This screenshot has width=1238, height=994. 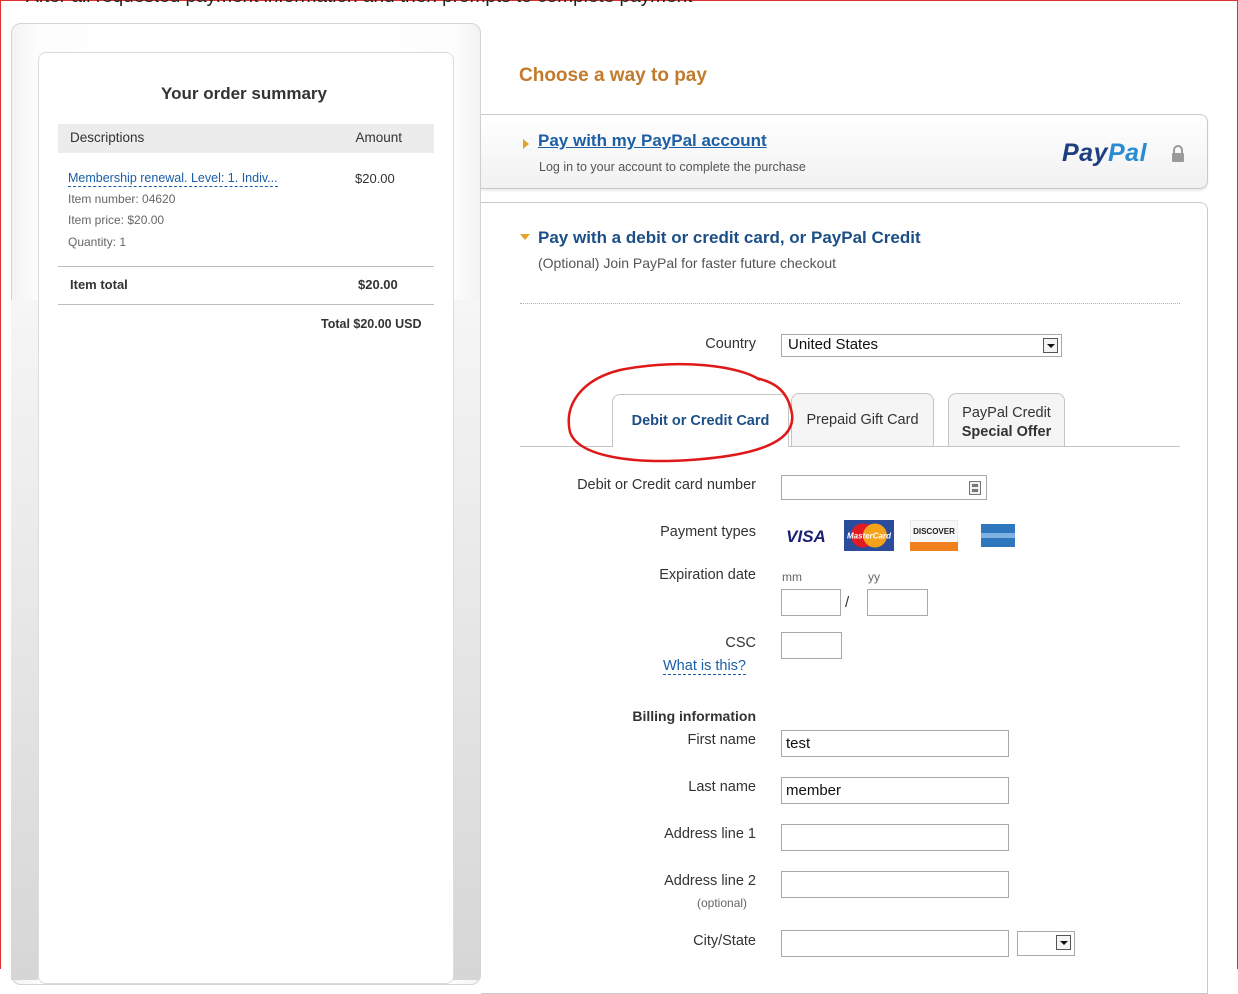 I want to click on expand-arrow-icon, so click(x=526, y=144).